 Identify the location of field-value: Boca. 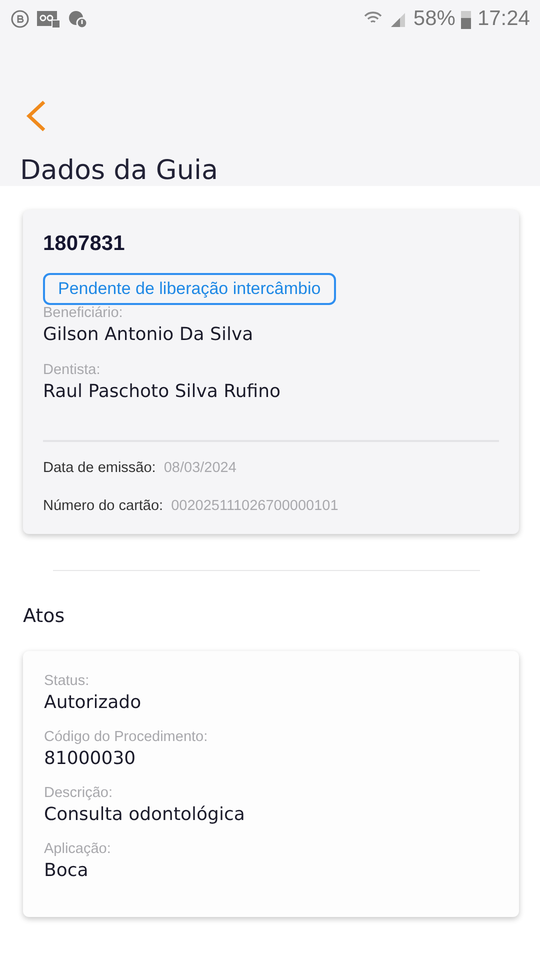
(67, 870).